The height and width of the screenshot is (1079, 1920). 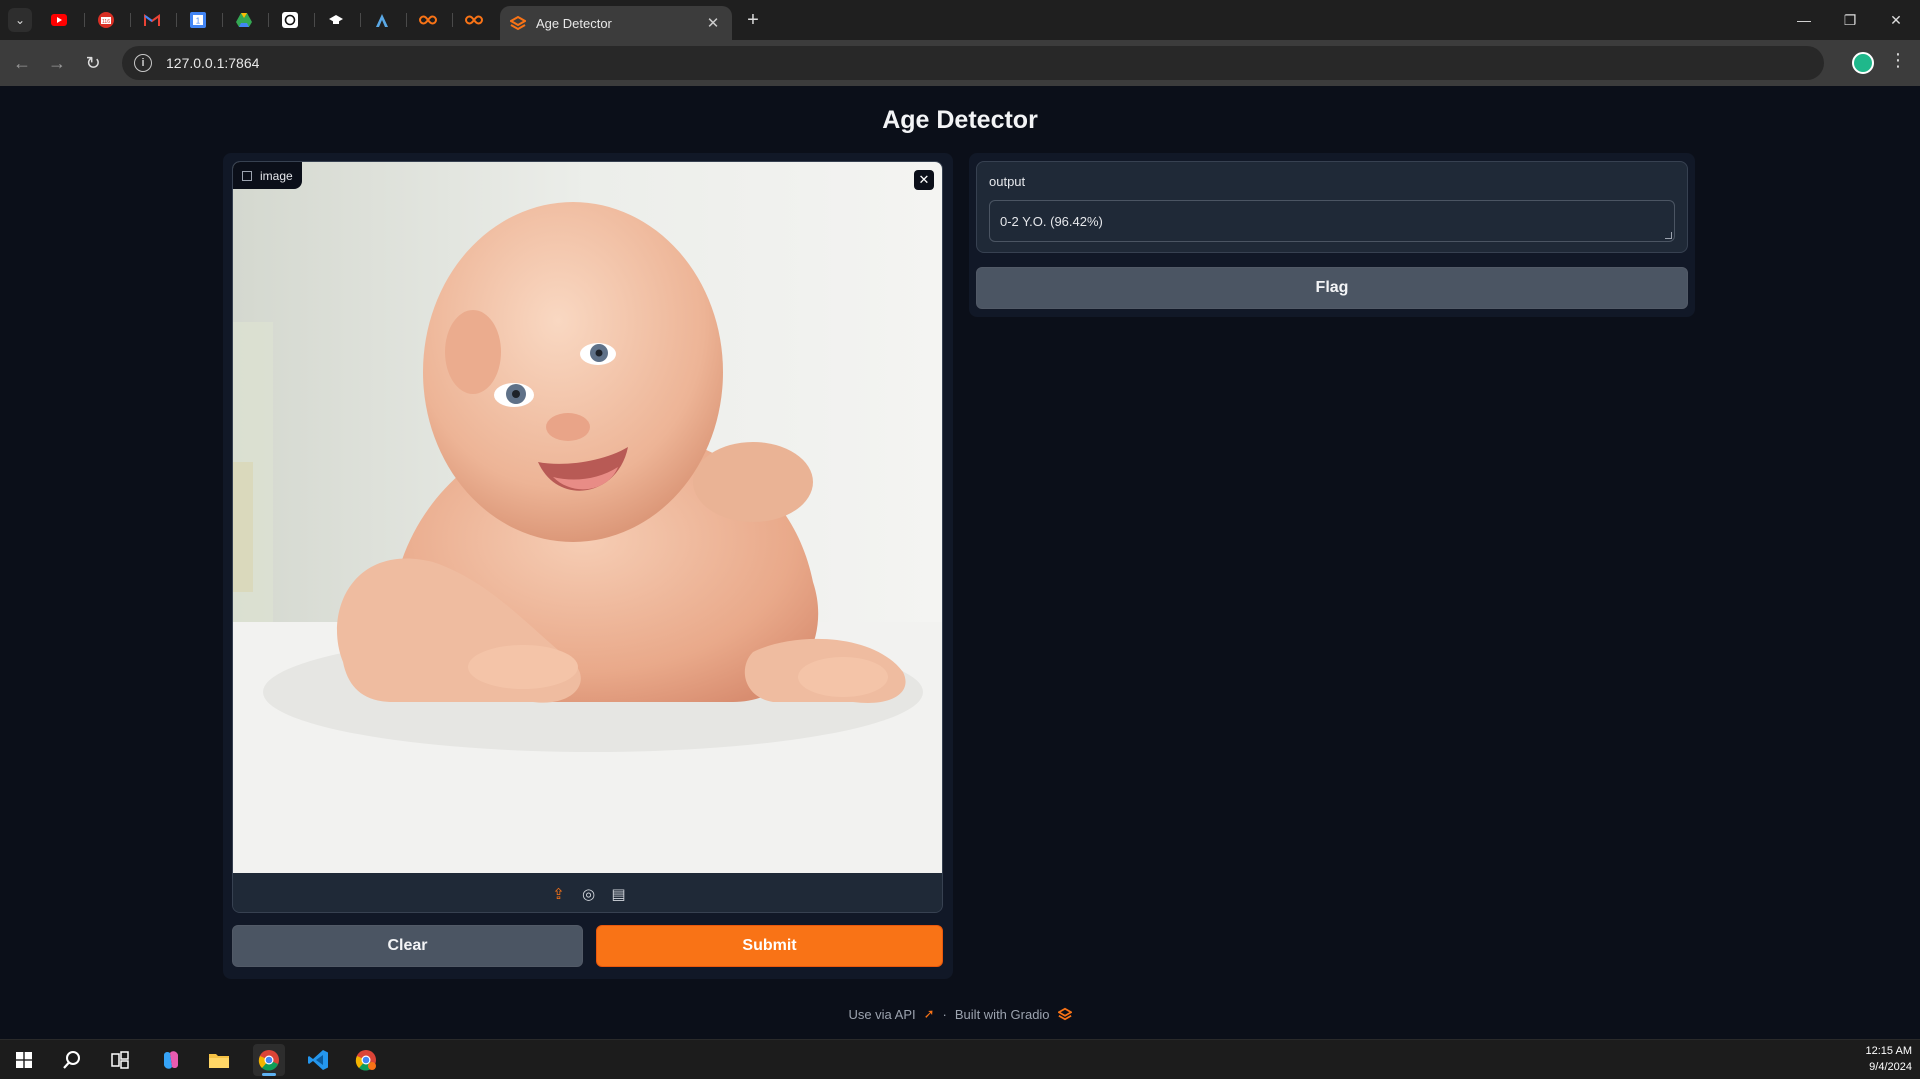 I want to click on browser-menu-icon: ⋮, so click(x=1898, y=60).